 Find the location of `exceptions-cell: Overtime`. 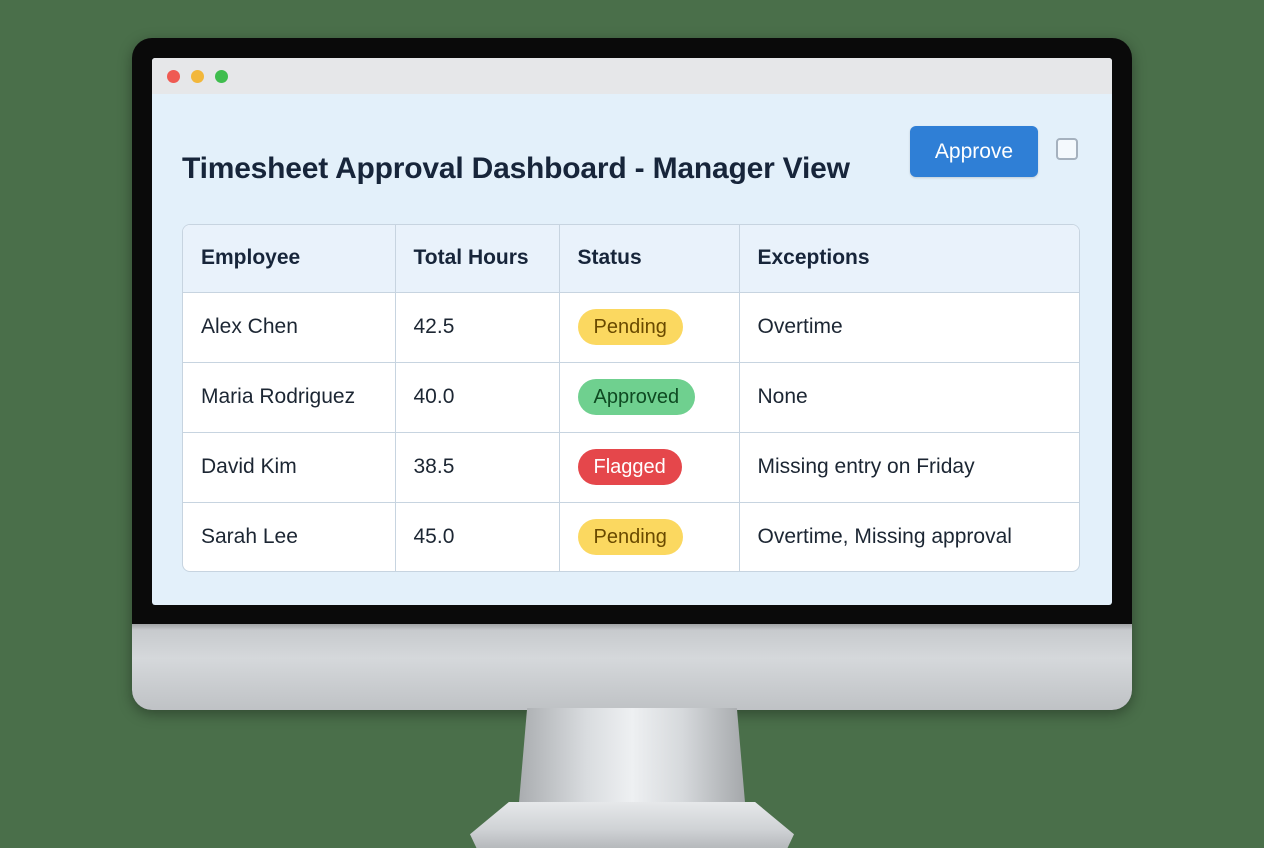

exceptions-cell: Overtime is located at coordinates (909, 327).